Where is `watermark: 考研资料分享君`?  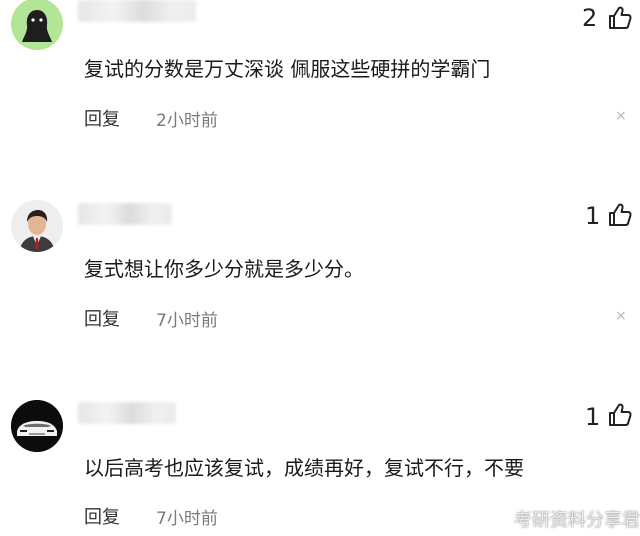 watermark: 考研资料分享君 is located at coordinates (564, 519).